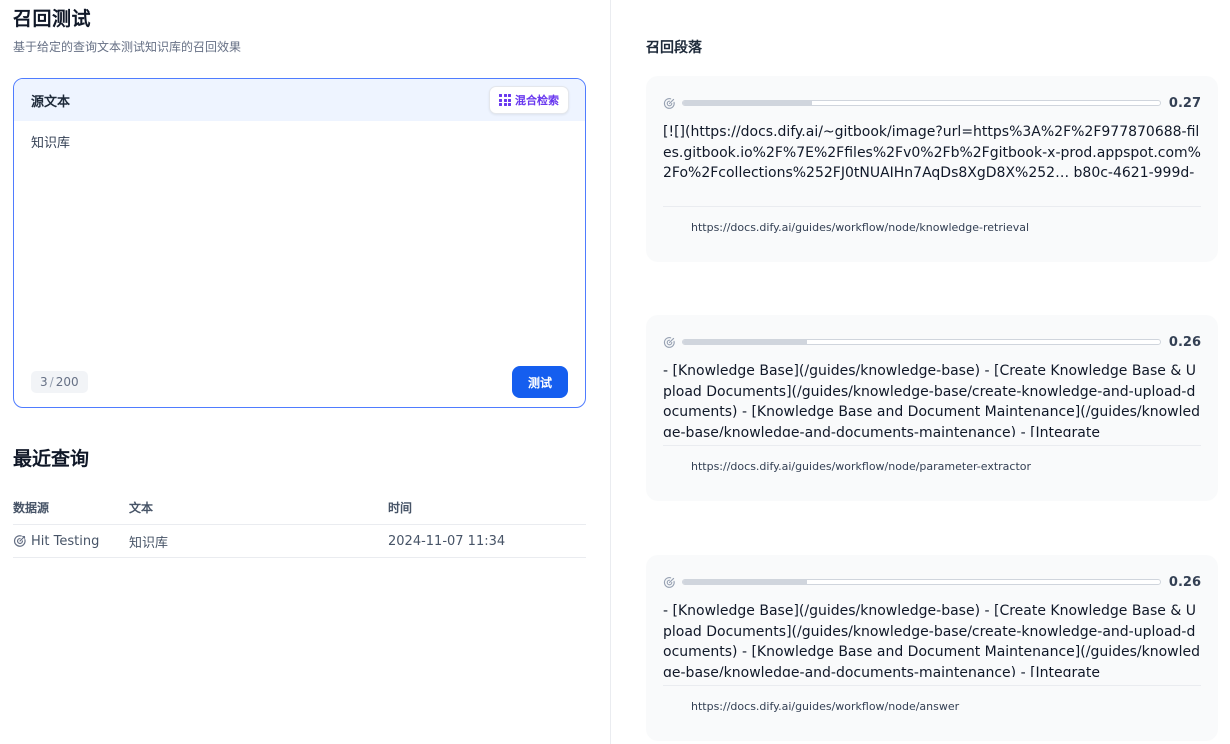 This screenshot has height=744, width=1230. What do you see at coordinates (299, 507) in the screenshot?
I see `table-header: 数据源 文本 时间` at bounding box center [299, 507].